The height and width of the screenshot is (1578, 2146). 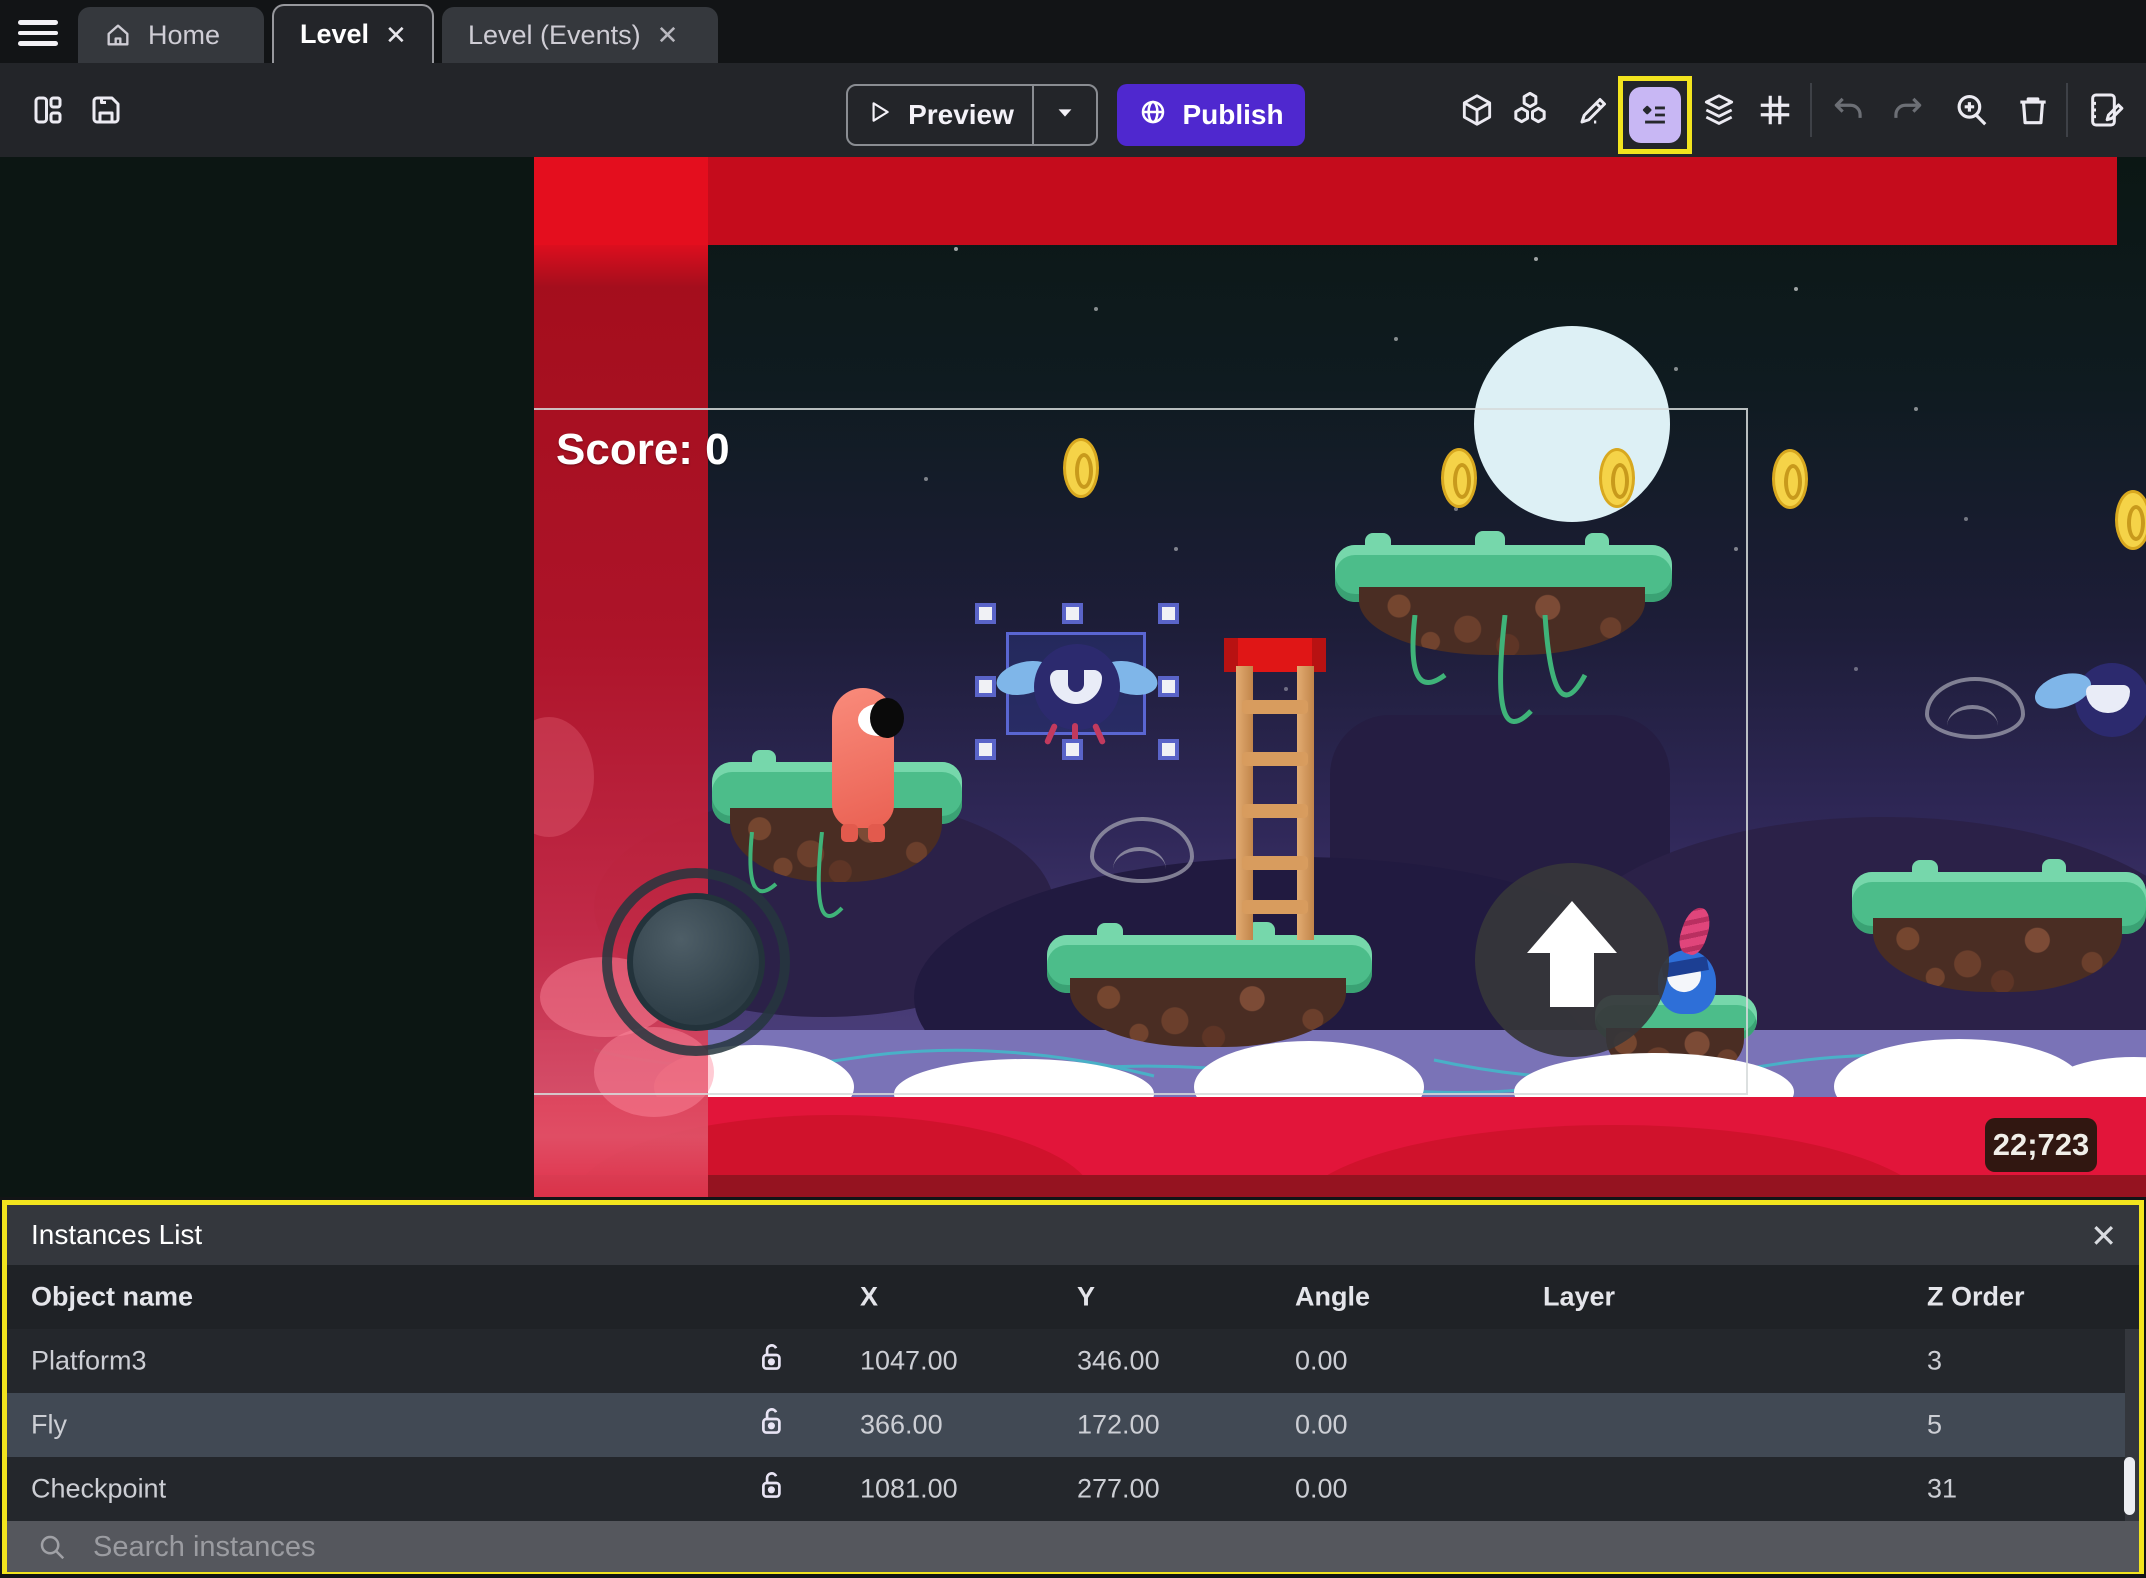 I want to click on tab-bar: Home Level ✕ Level (Events) ✕, so click(x=1073, y=31).